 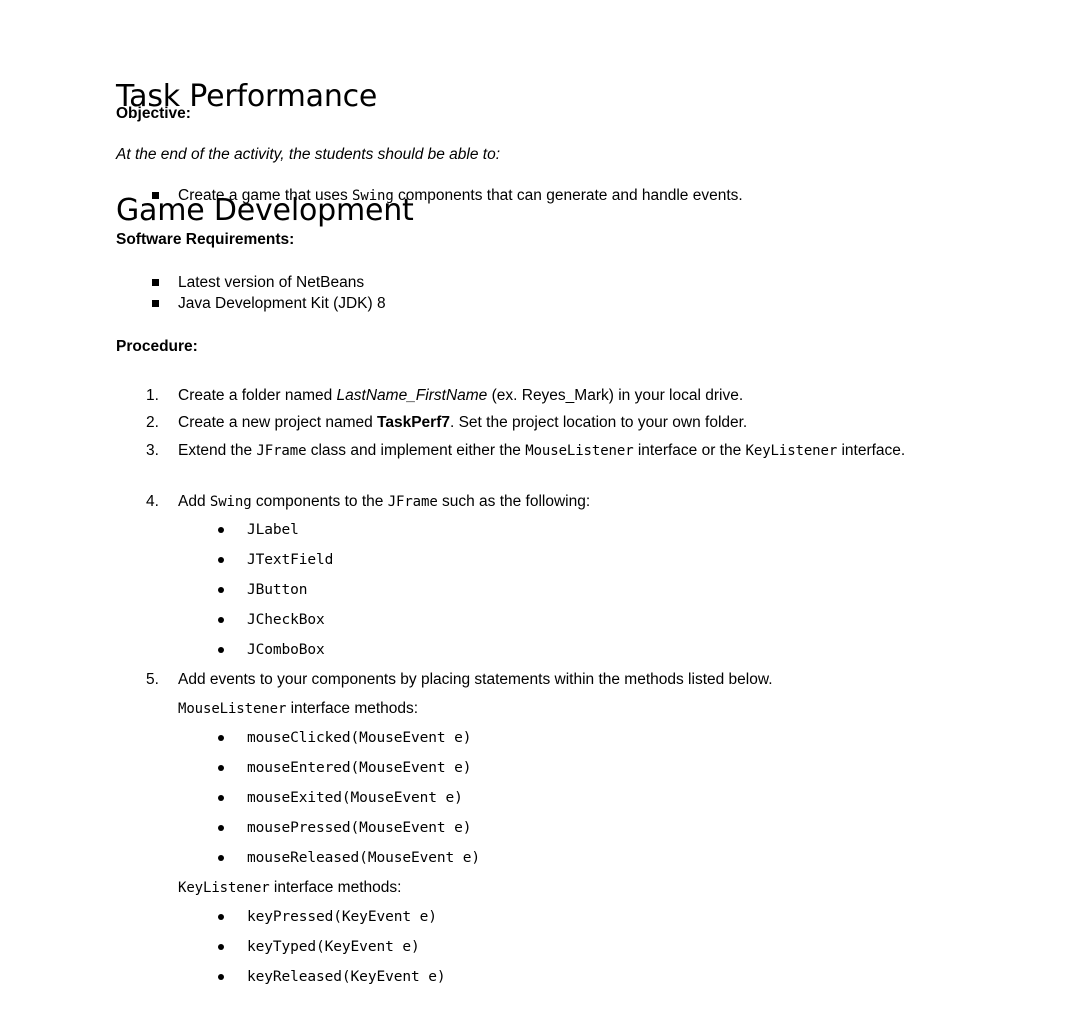 What do you see at coordinates (514, 501) in the screenshot?
I see `procedure-4-part-4: such as the following:` at bounding box center [514, 501].